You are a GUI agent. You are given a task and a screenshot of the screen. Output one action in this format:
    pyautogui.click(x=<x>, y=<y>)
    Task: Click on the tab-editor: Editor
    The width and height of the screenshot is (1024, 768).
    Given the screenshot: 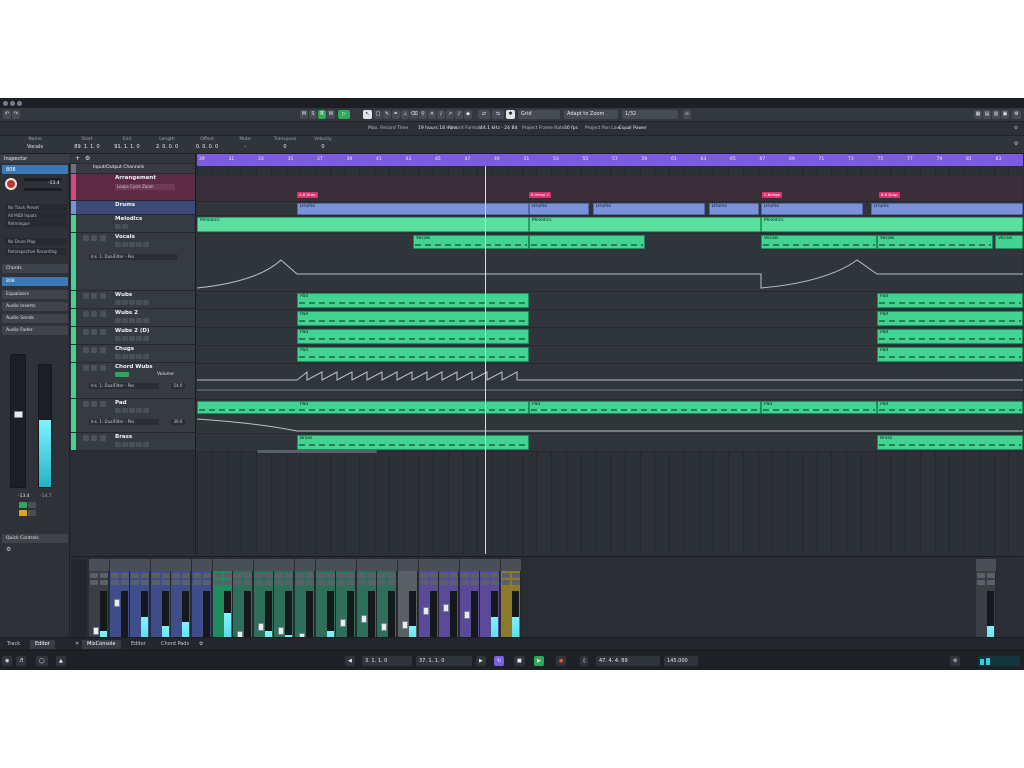 What is the action you would take?
    pyautogui.click(x=138, y=644)
    